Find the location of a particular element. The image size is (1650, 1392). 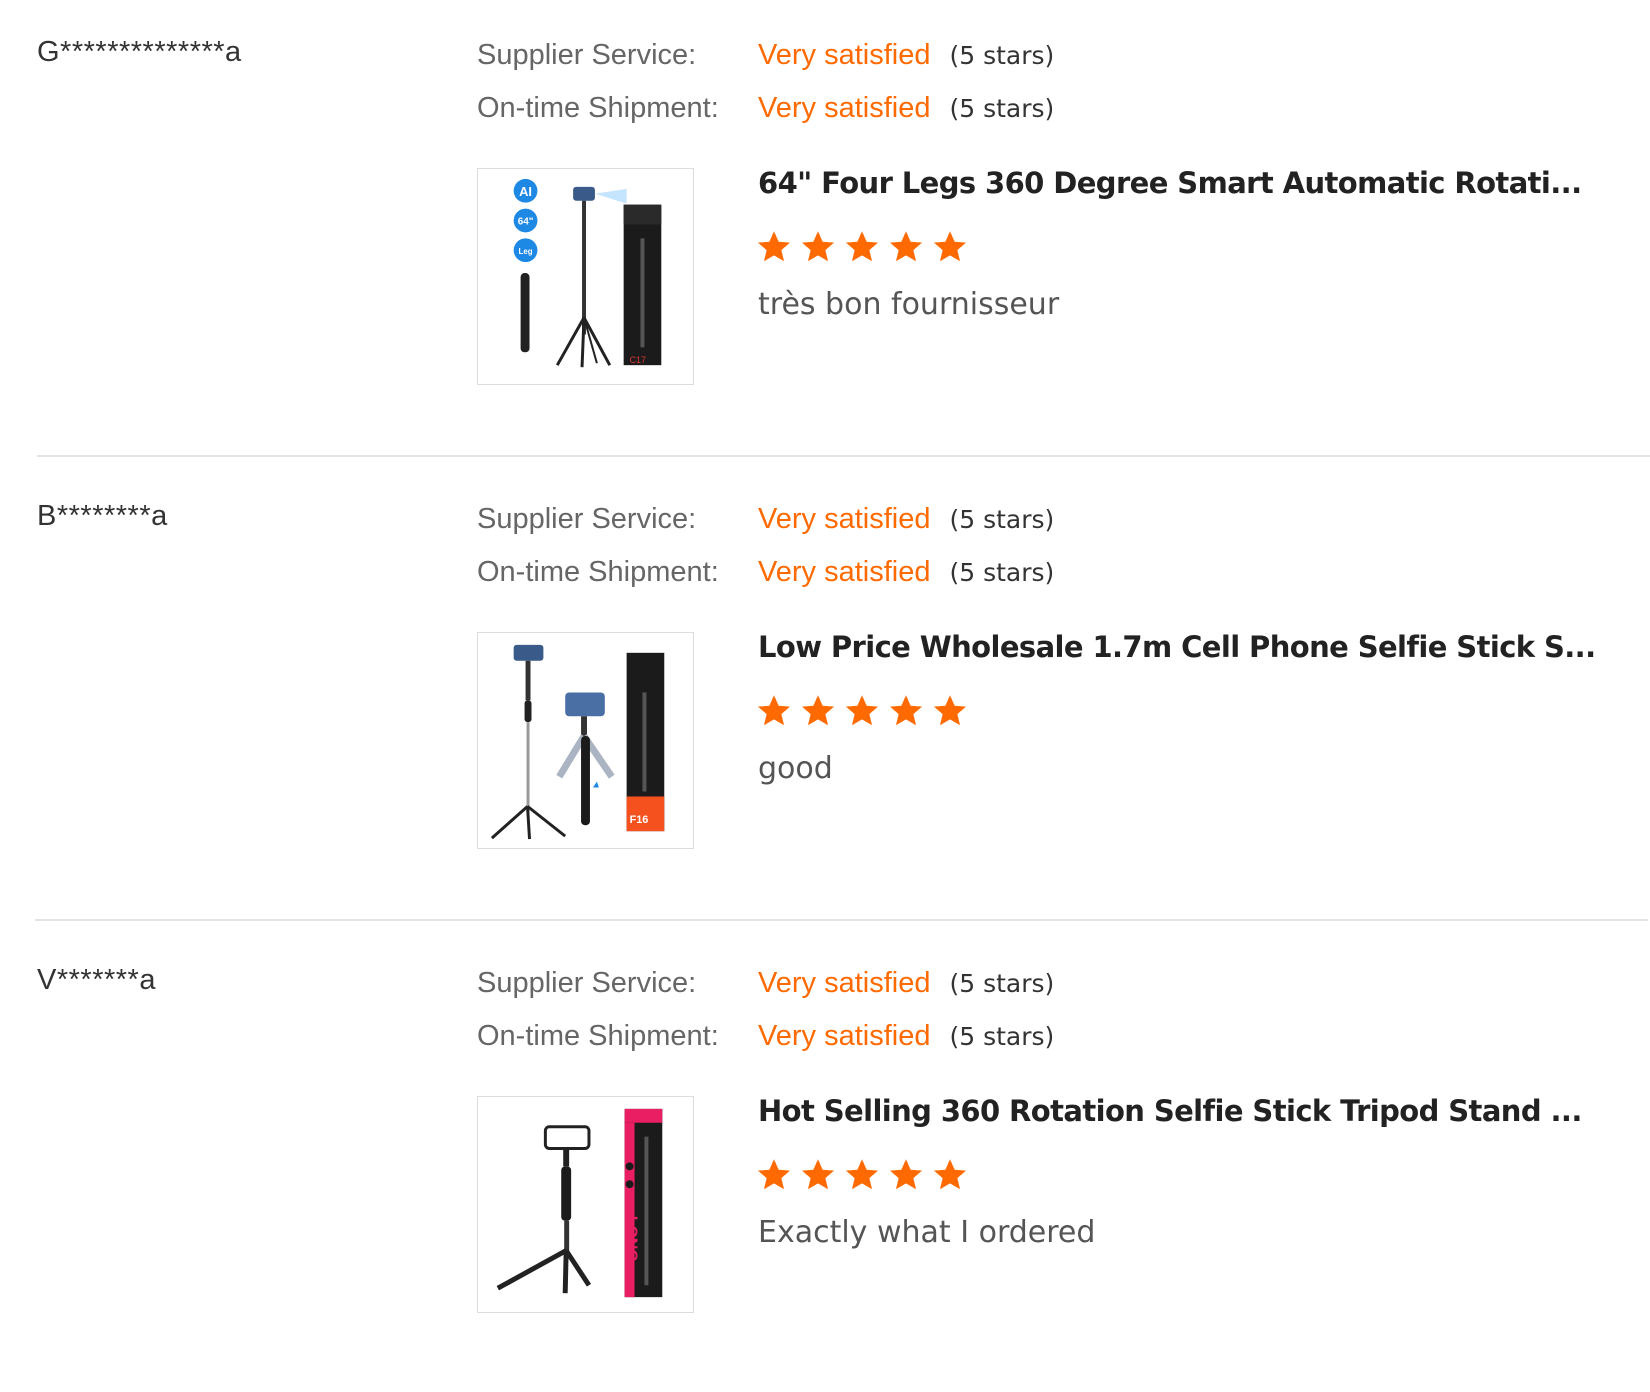

product-thumbnail: LONG is located at coordinates (585, 1204).